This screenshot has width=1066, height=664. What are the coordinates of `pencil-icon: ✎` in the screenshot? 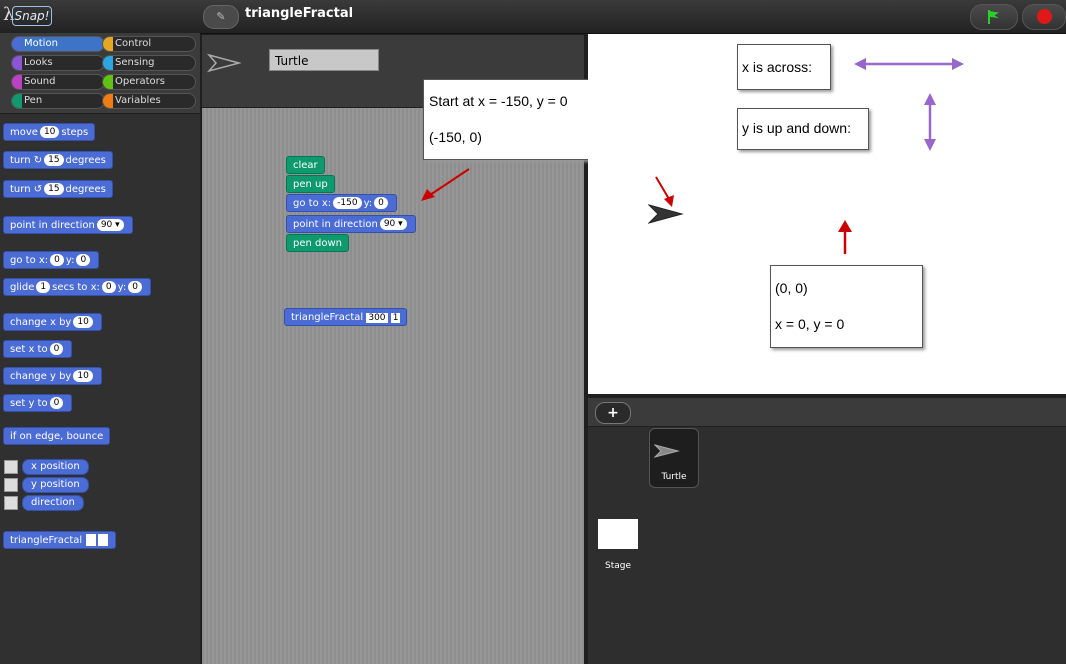 It's located at (221, 17).